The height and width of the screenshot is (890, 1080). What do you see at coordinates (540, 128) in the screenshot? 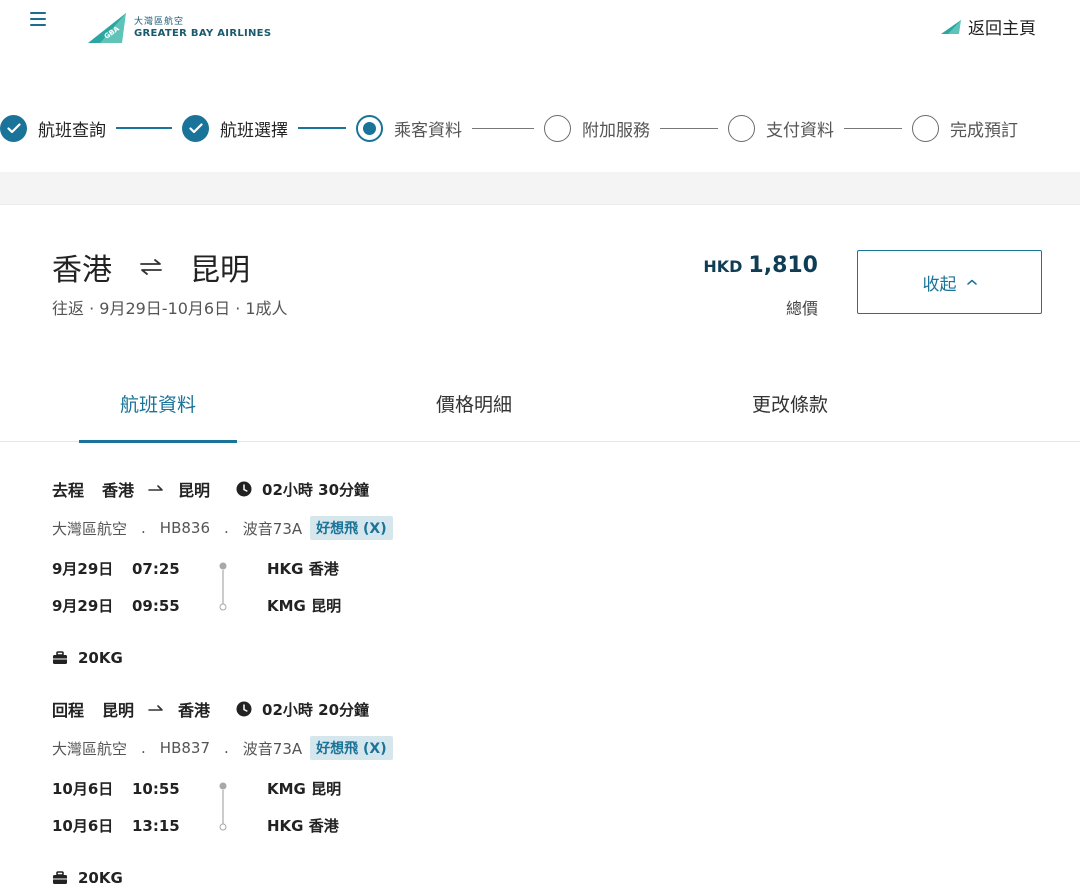
I see `booking-progress-steps: 航班查詢 航班選擇 乘客資料 附加服務 支付資料 完成預訂` at bounding box center [540, 128].